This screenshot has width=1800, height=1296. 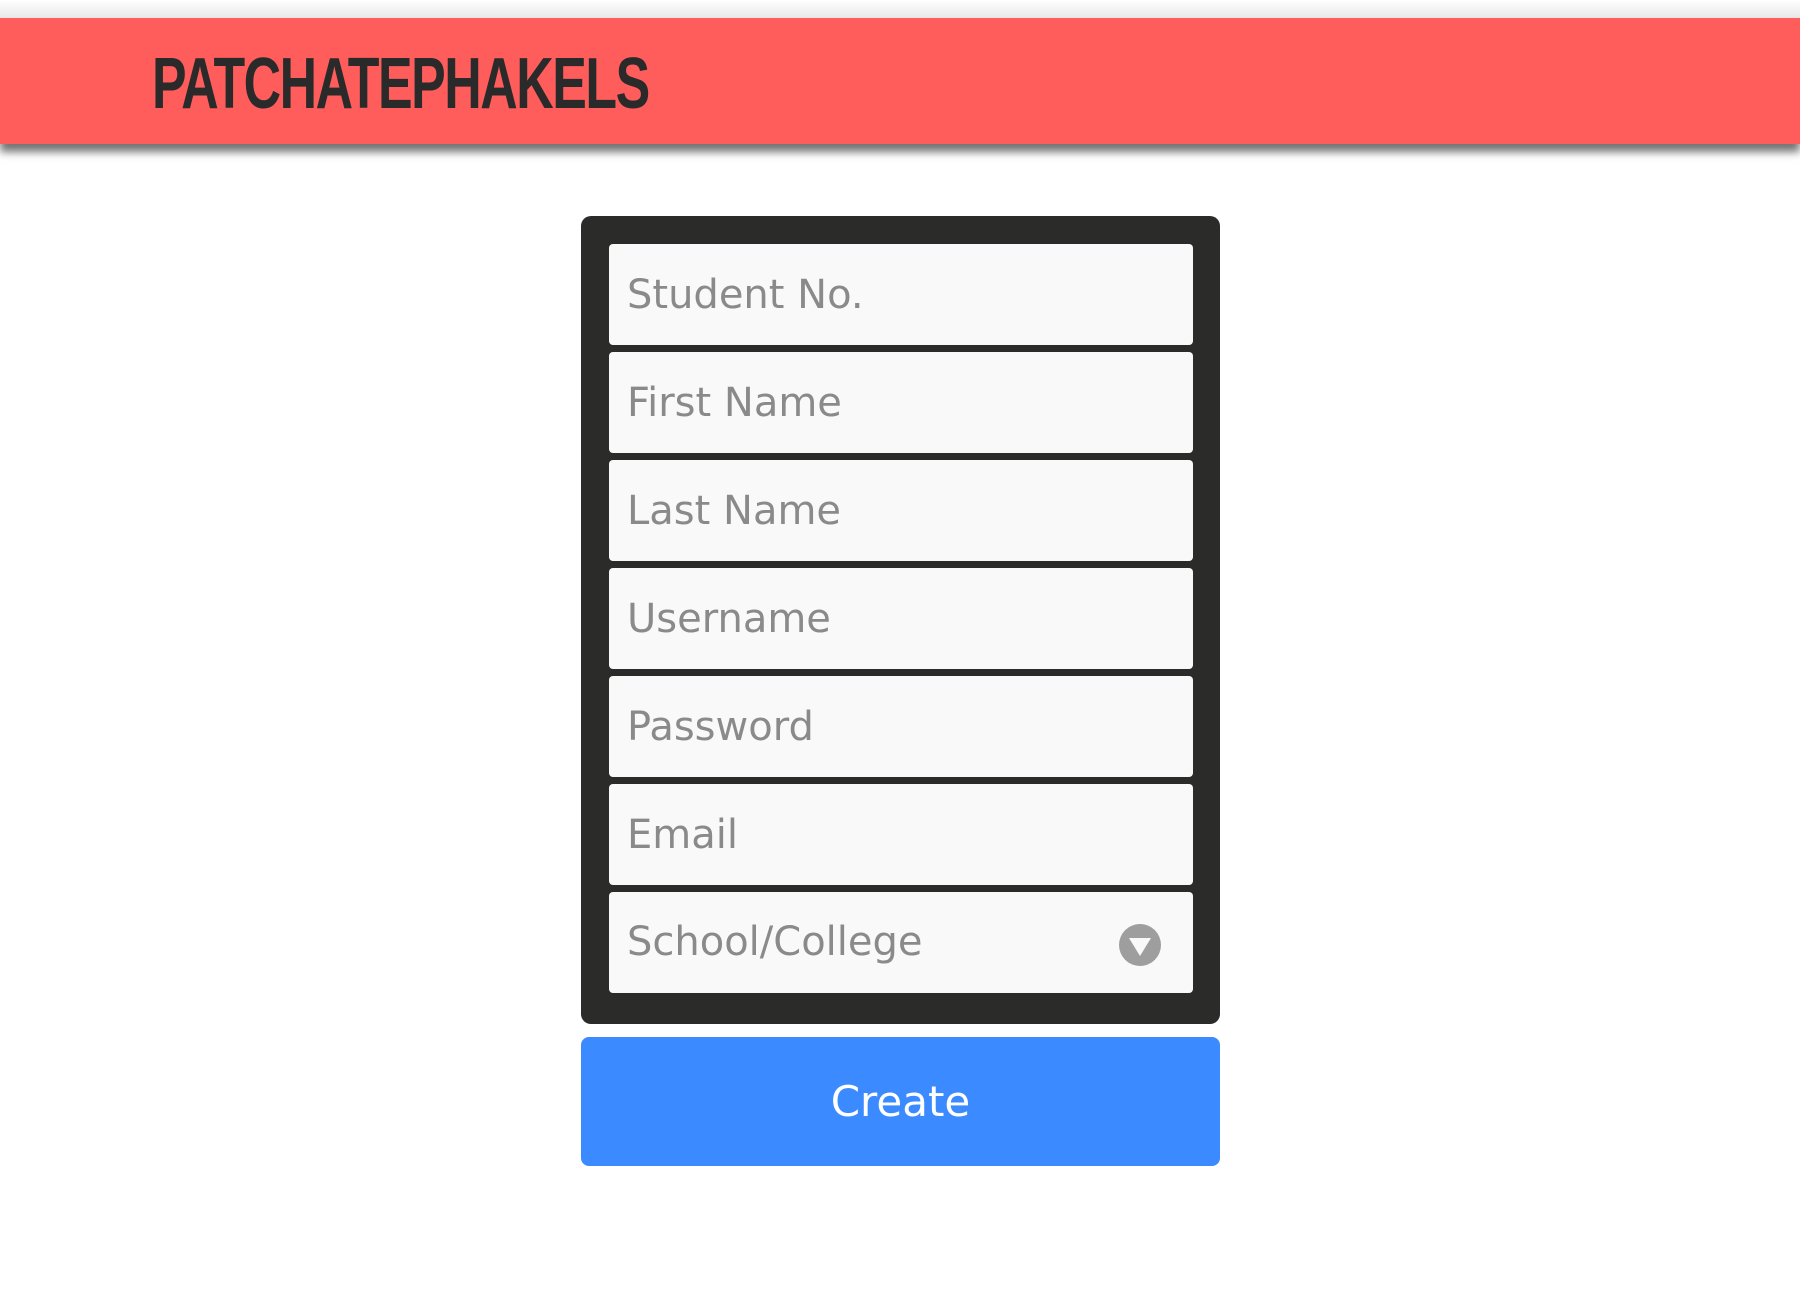 What do you see at coordinates (901, 402) in the screenshot?
I see `first-name-input` at bounding box center [901, 402].